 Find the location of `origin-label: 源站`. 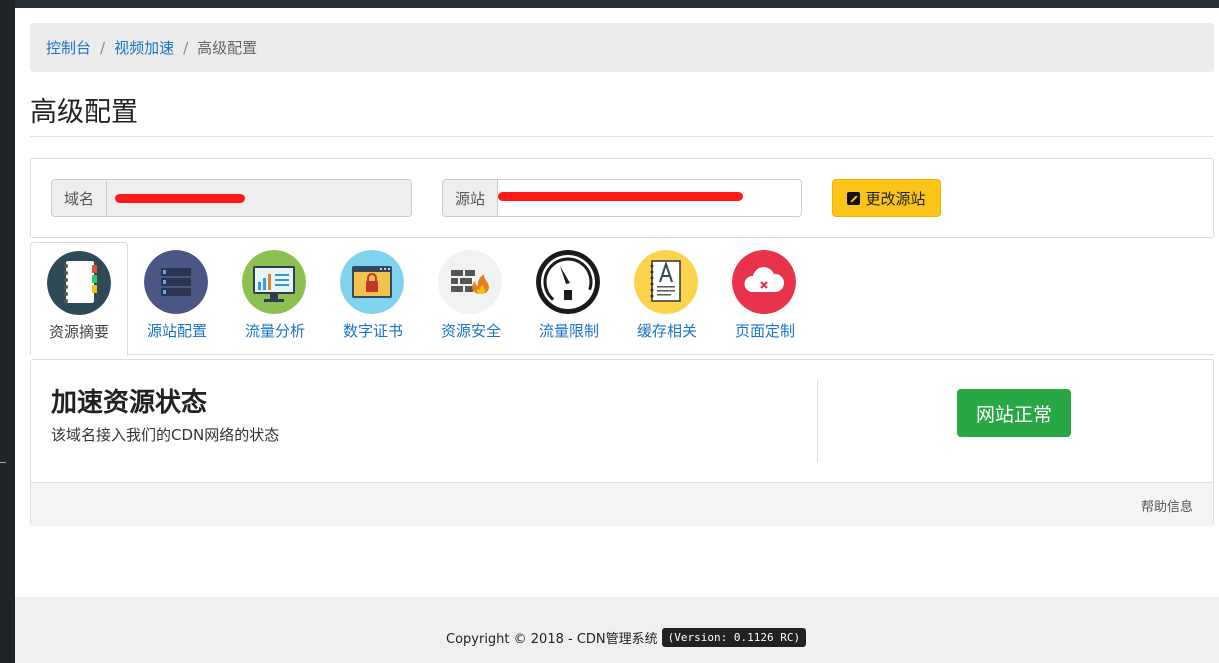

origin-label: 源站 is located at coordinates (471, 198).